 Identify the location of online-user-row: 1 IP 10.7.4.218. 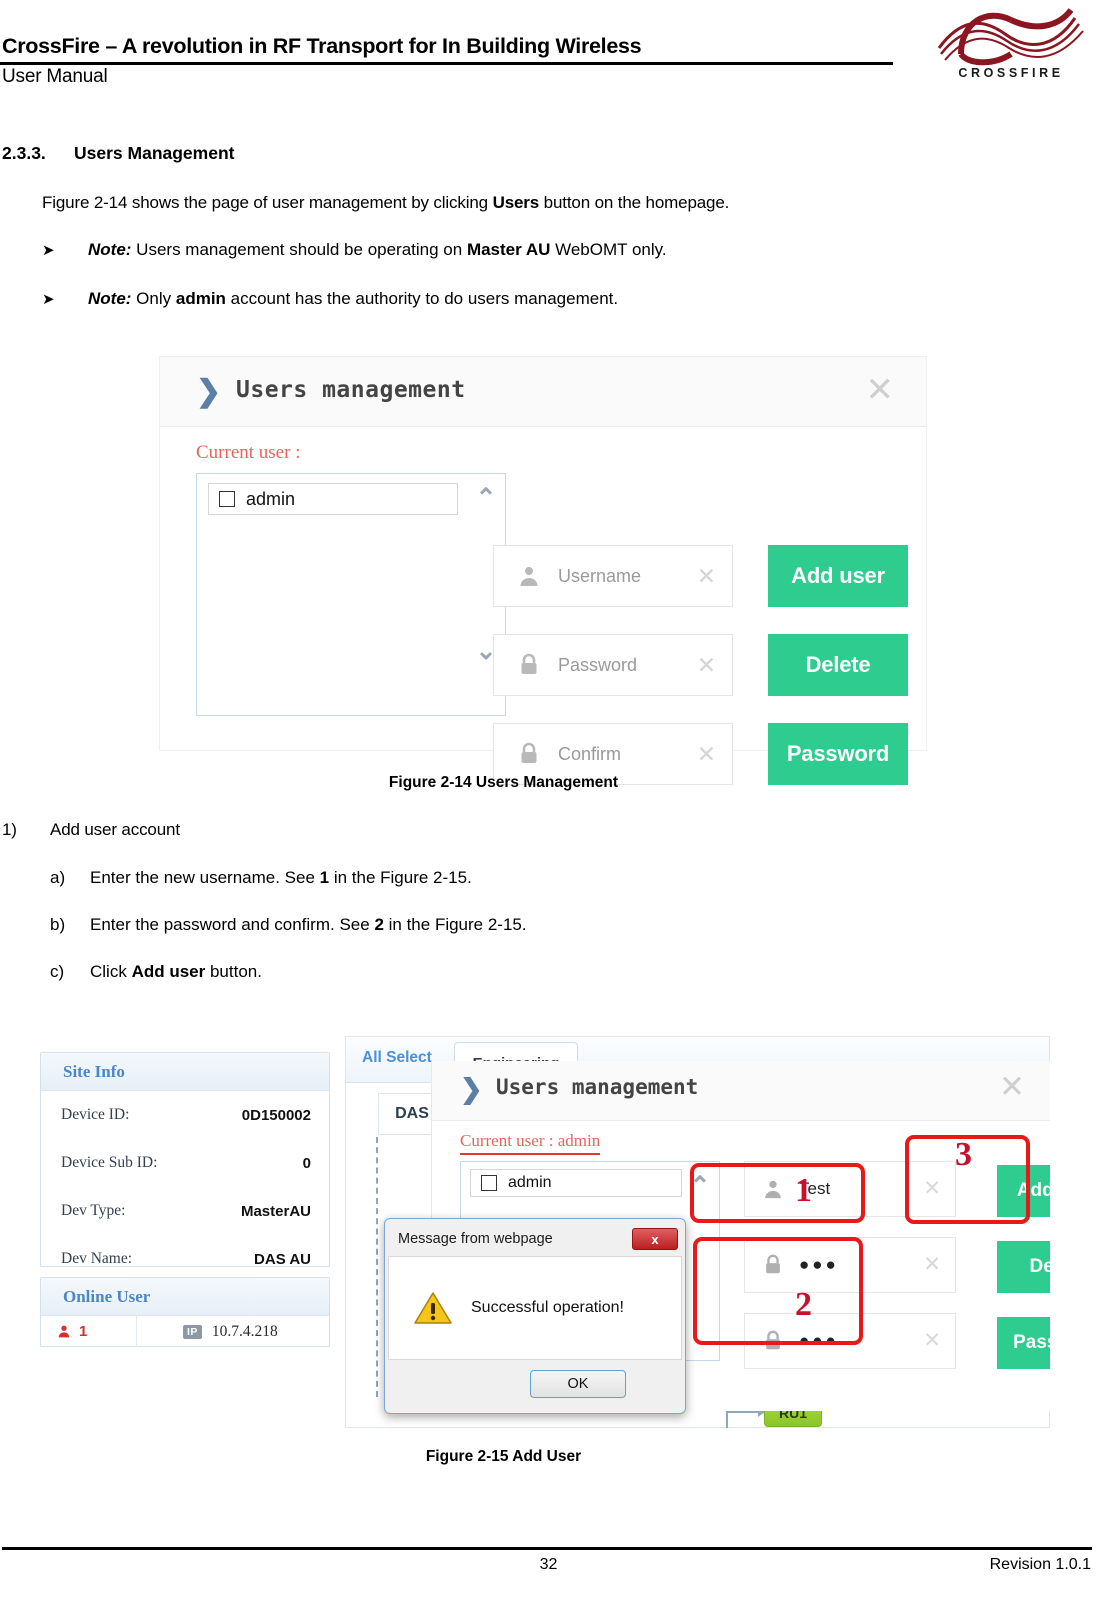
(185, 1331).